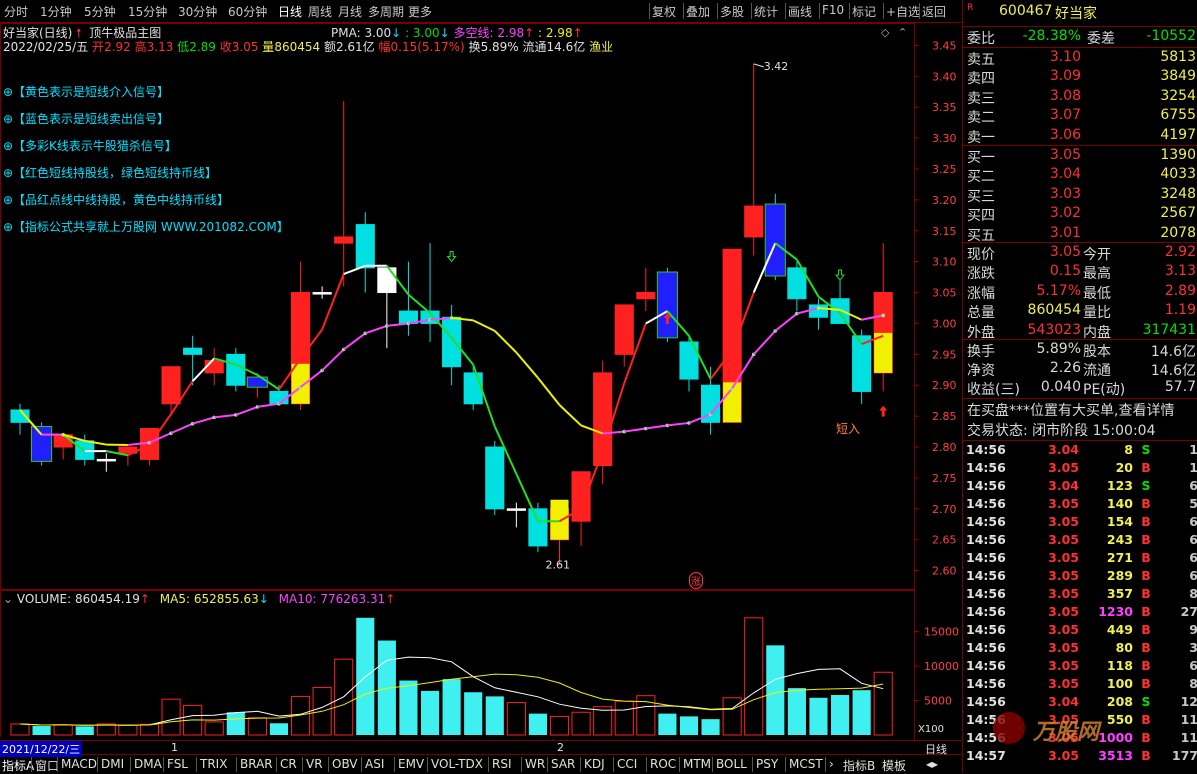 The height and width of the screenshot is (774, 1197). I want to click on tool-button: 标记, so click(864, 11).